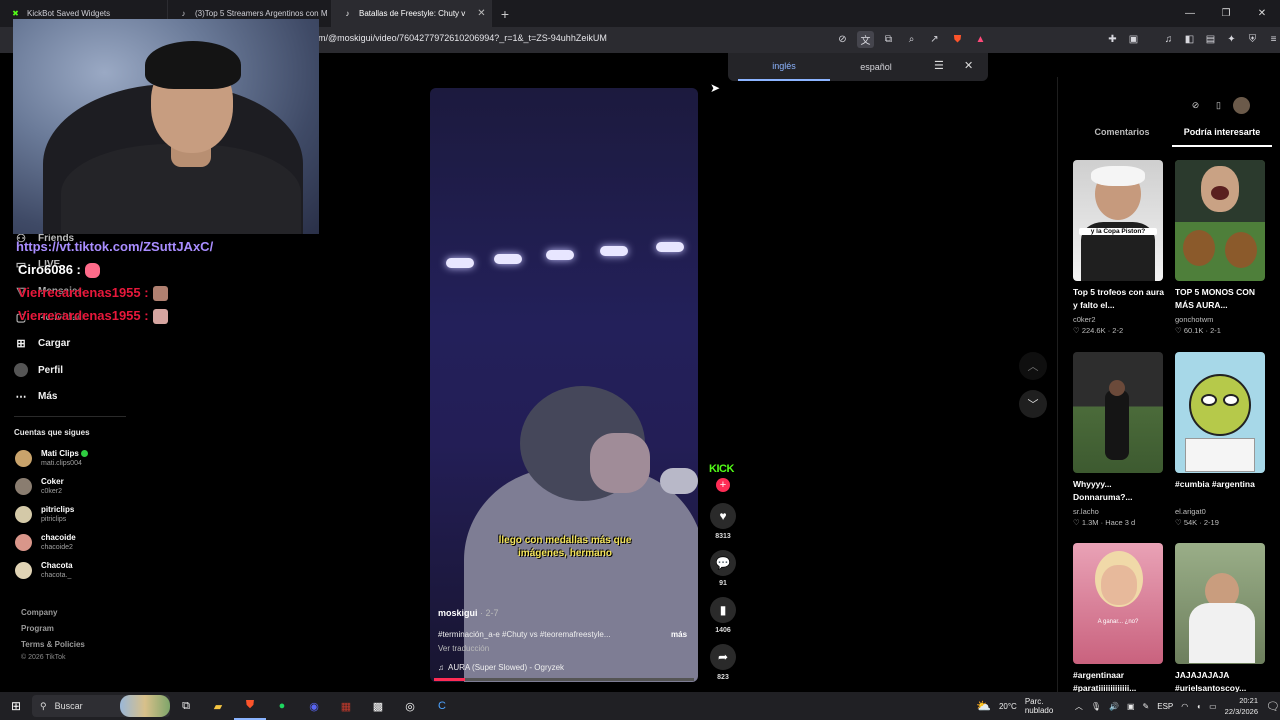 The height and width of the screenshot is (720, 1280). I want to click on save-button: ▮ 1406, so click(723, 615).